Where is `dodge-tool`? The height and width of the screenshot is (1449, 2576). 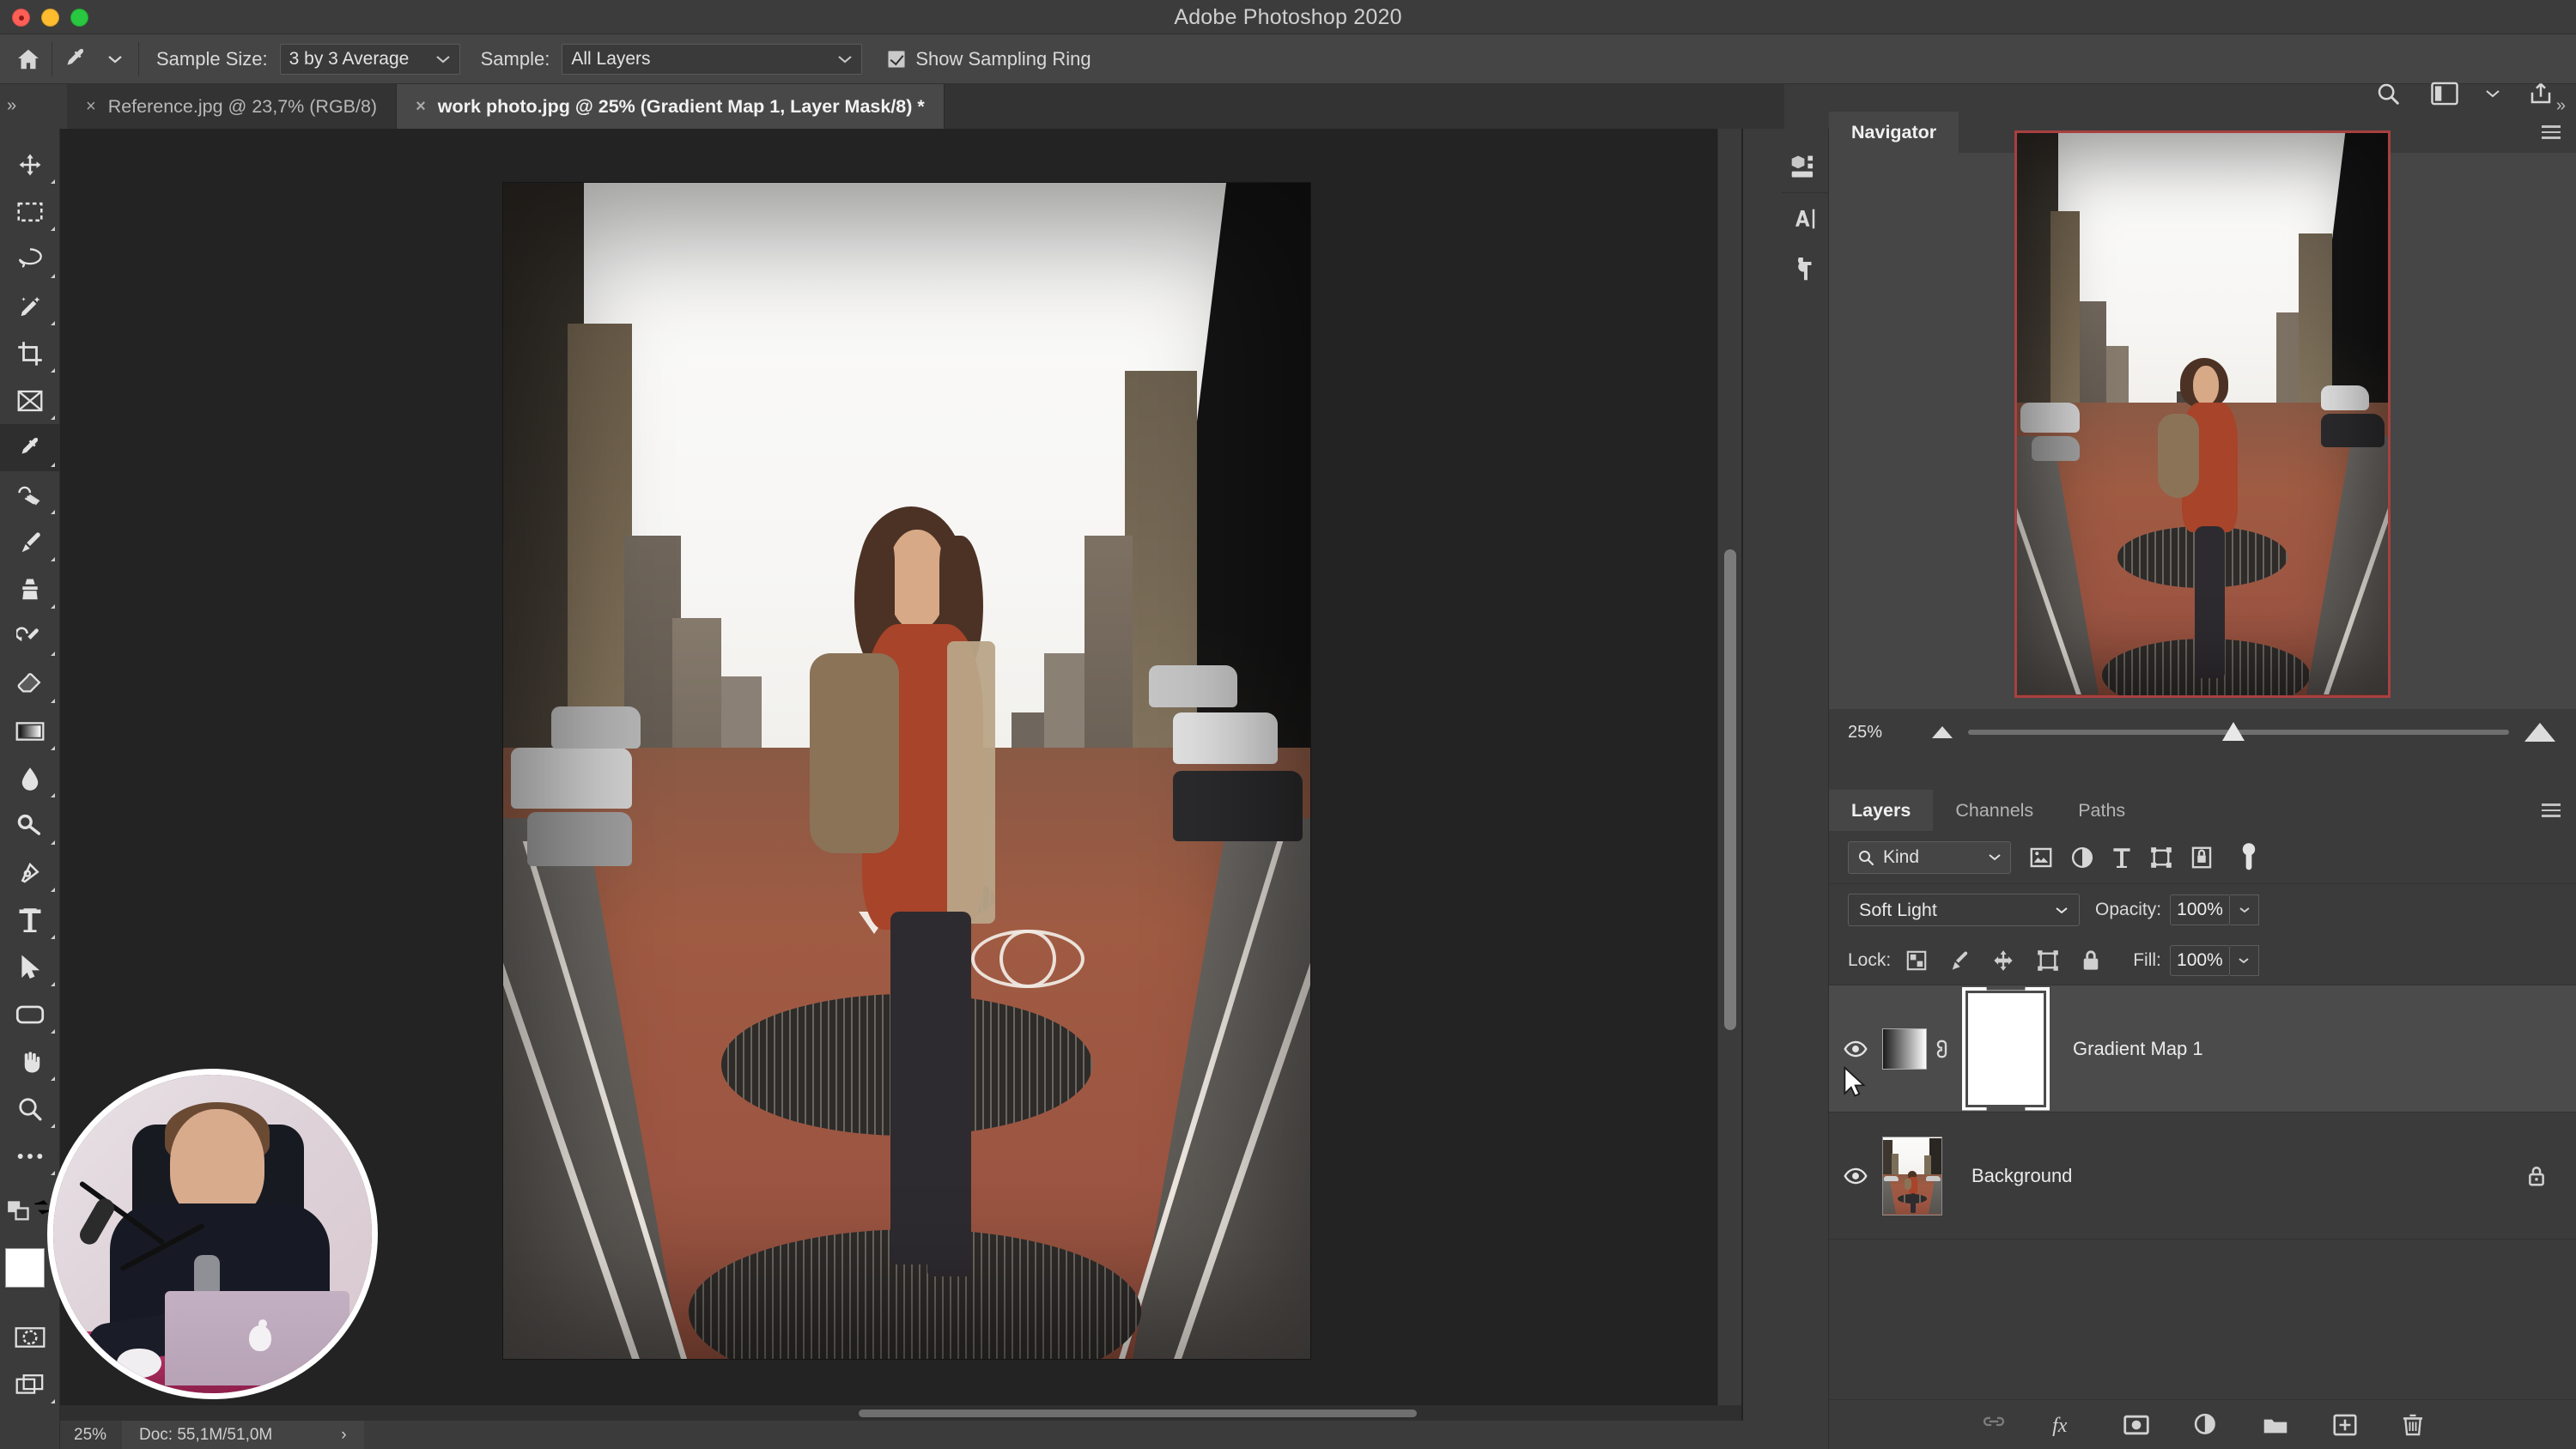 dodge-tool is located at coordinates (30, 825).